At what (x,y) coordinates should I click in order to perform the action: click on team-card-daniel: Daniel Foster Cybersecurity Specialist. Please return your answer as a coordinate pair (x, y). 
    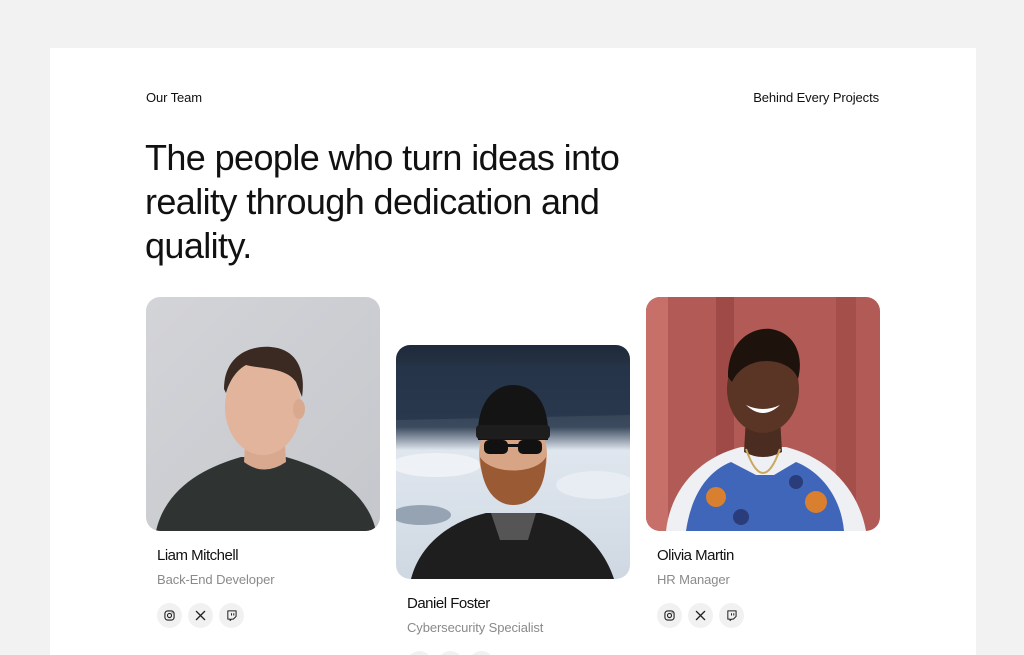
    Looking at the image, I should click on (513, 500).